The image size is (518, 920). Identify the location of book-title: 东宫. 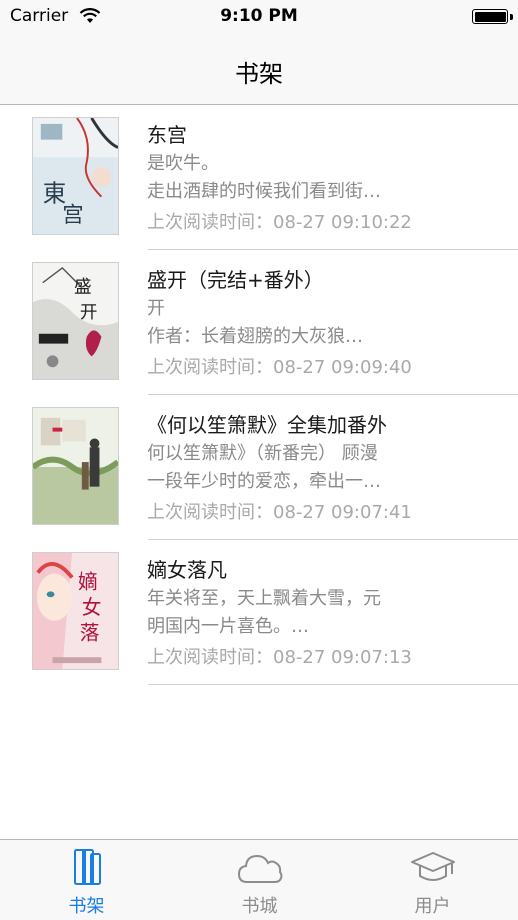
(167, 135).